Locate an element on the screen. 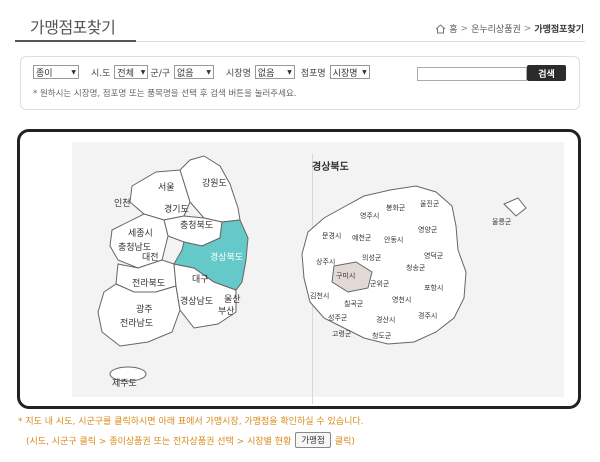  search-row: 종이 ▼ 시.도 전체 ▼ 군/구 없음 ▼ 시장명 없음 ▼ 점포명 시장명 ▼ is located at coordinates (201, 72).